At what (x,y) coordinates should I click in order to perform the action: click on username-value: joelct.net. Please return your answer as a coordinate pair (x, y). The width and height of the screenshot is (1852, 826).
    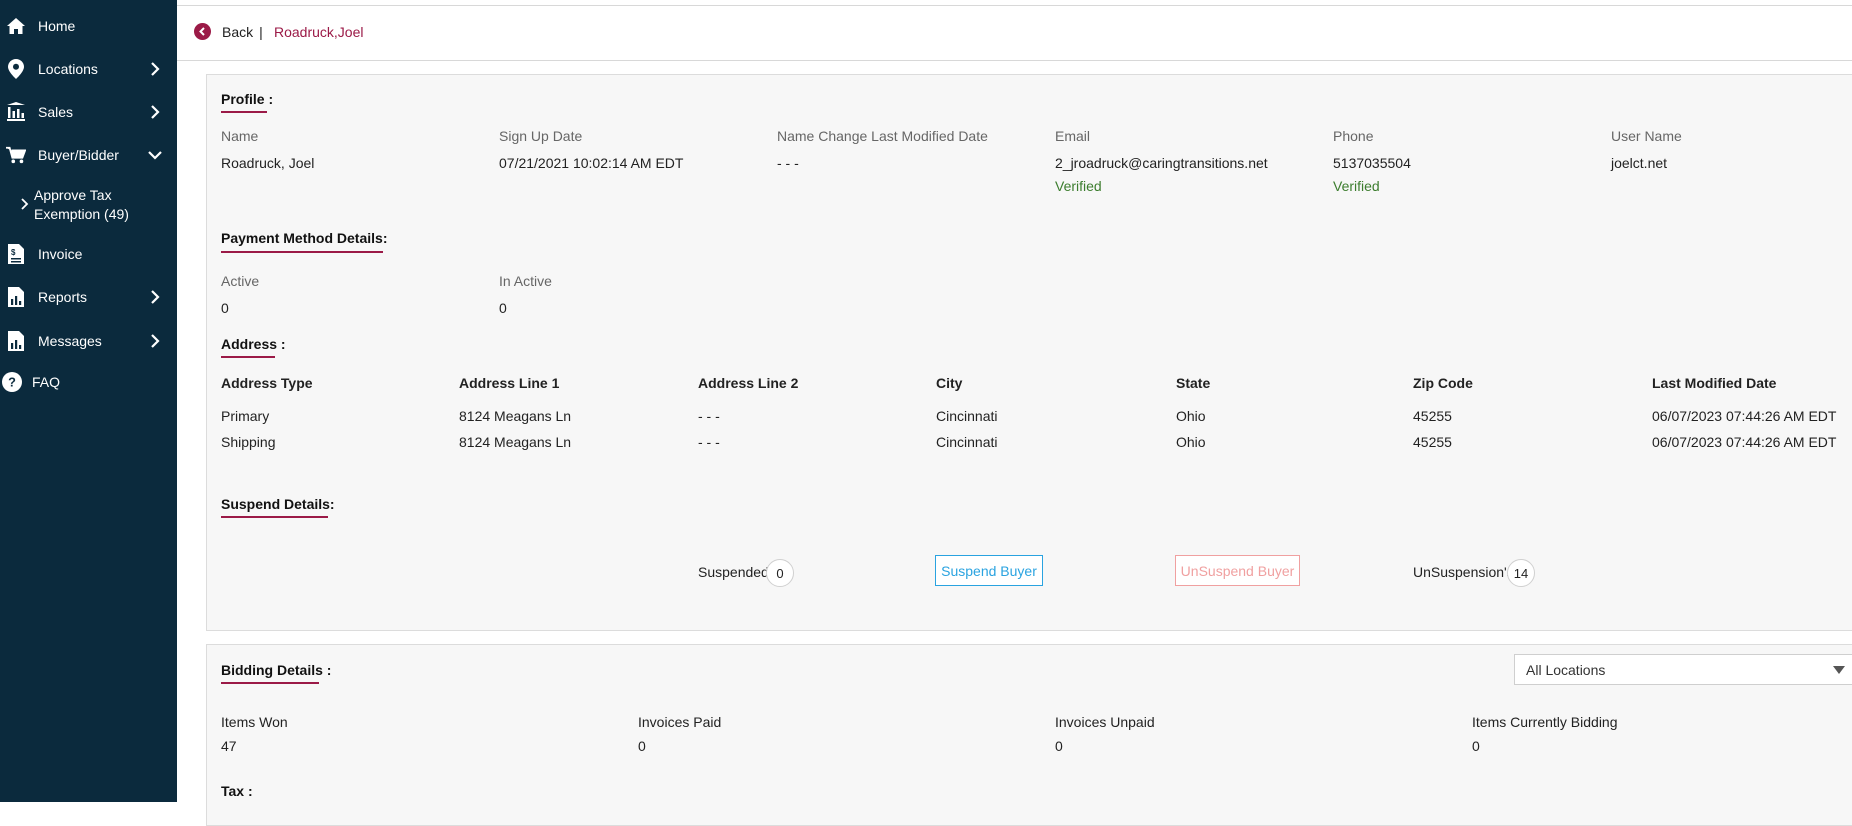
    Looking at the image, I should click on (1639, 163).